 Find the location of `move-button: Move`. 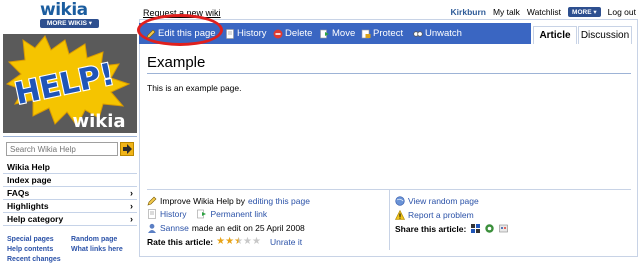

move-button: Move is located at coordinates (337, 33).